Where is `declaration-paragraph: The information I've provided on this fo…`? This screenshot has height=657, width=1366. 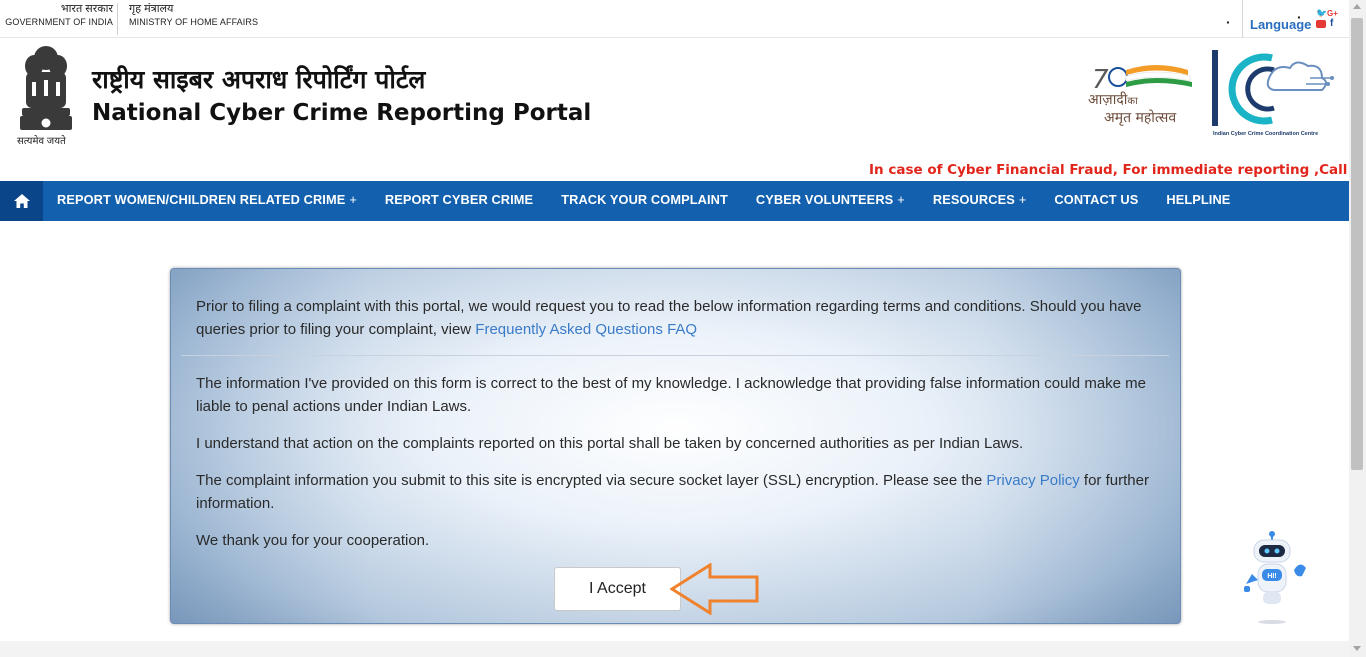 declaration-paragraph: The information I've provided on this fo… is located at coordinates (671, 395).